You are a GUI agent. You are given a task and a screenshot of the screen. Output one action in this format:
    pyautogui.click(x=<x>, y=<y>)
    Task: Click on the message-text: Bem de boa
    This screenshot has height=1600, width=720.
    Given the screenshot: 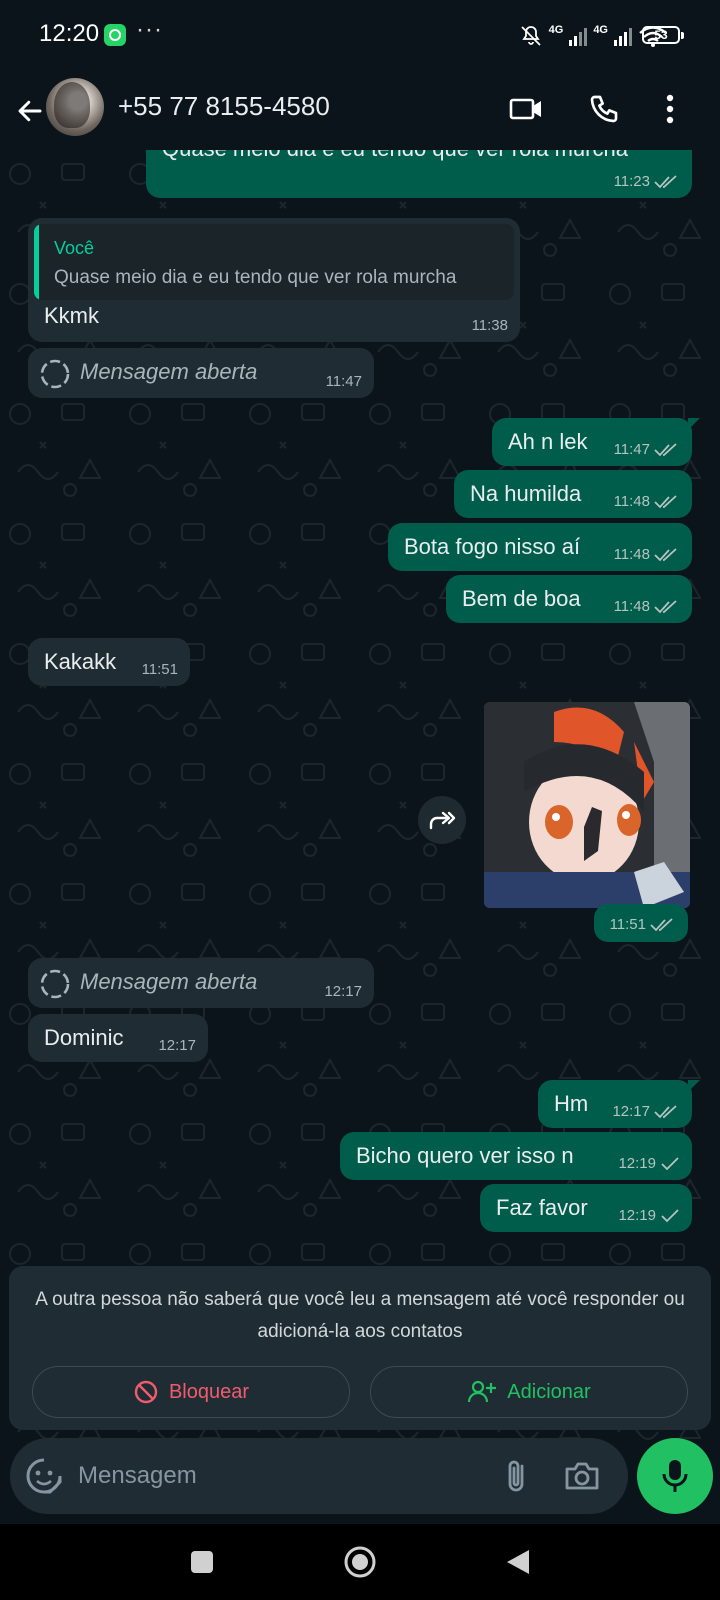 What is the action you would take?
    pyautogui.click(x=521, y=598)
    